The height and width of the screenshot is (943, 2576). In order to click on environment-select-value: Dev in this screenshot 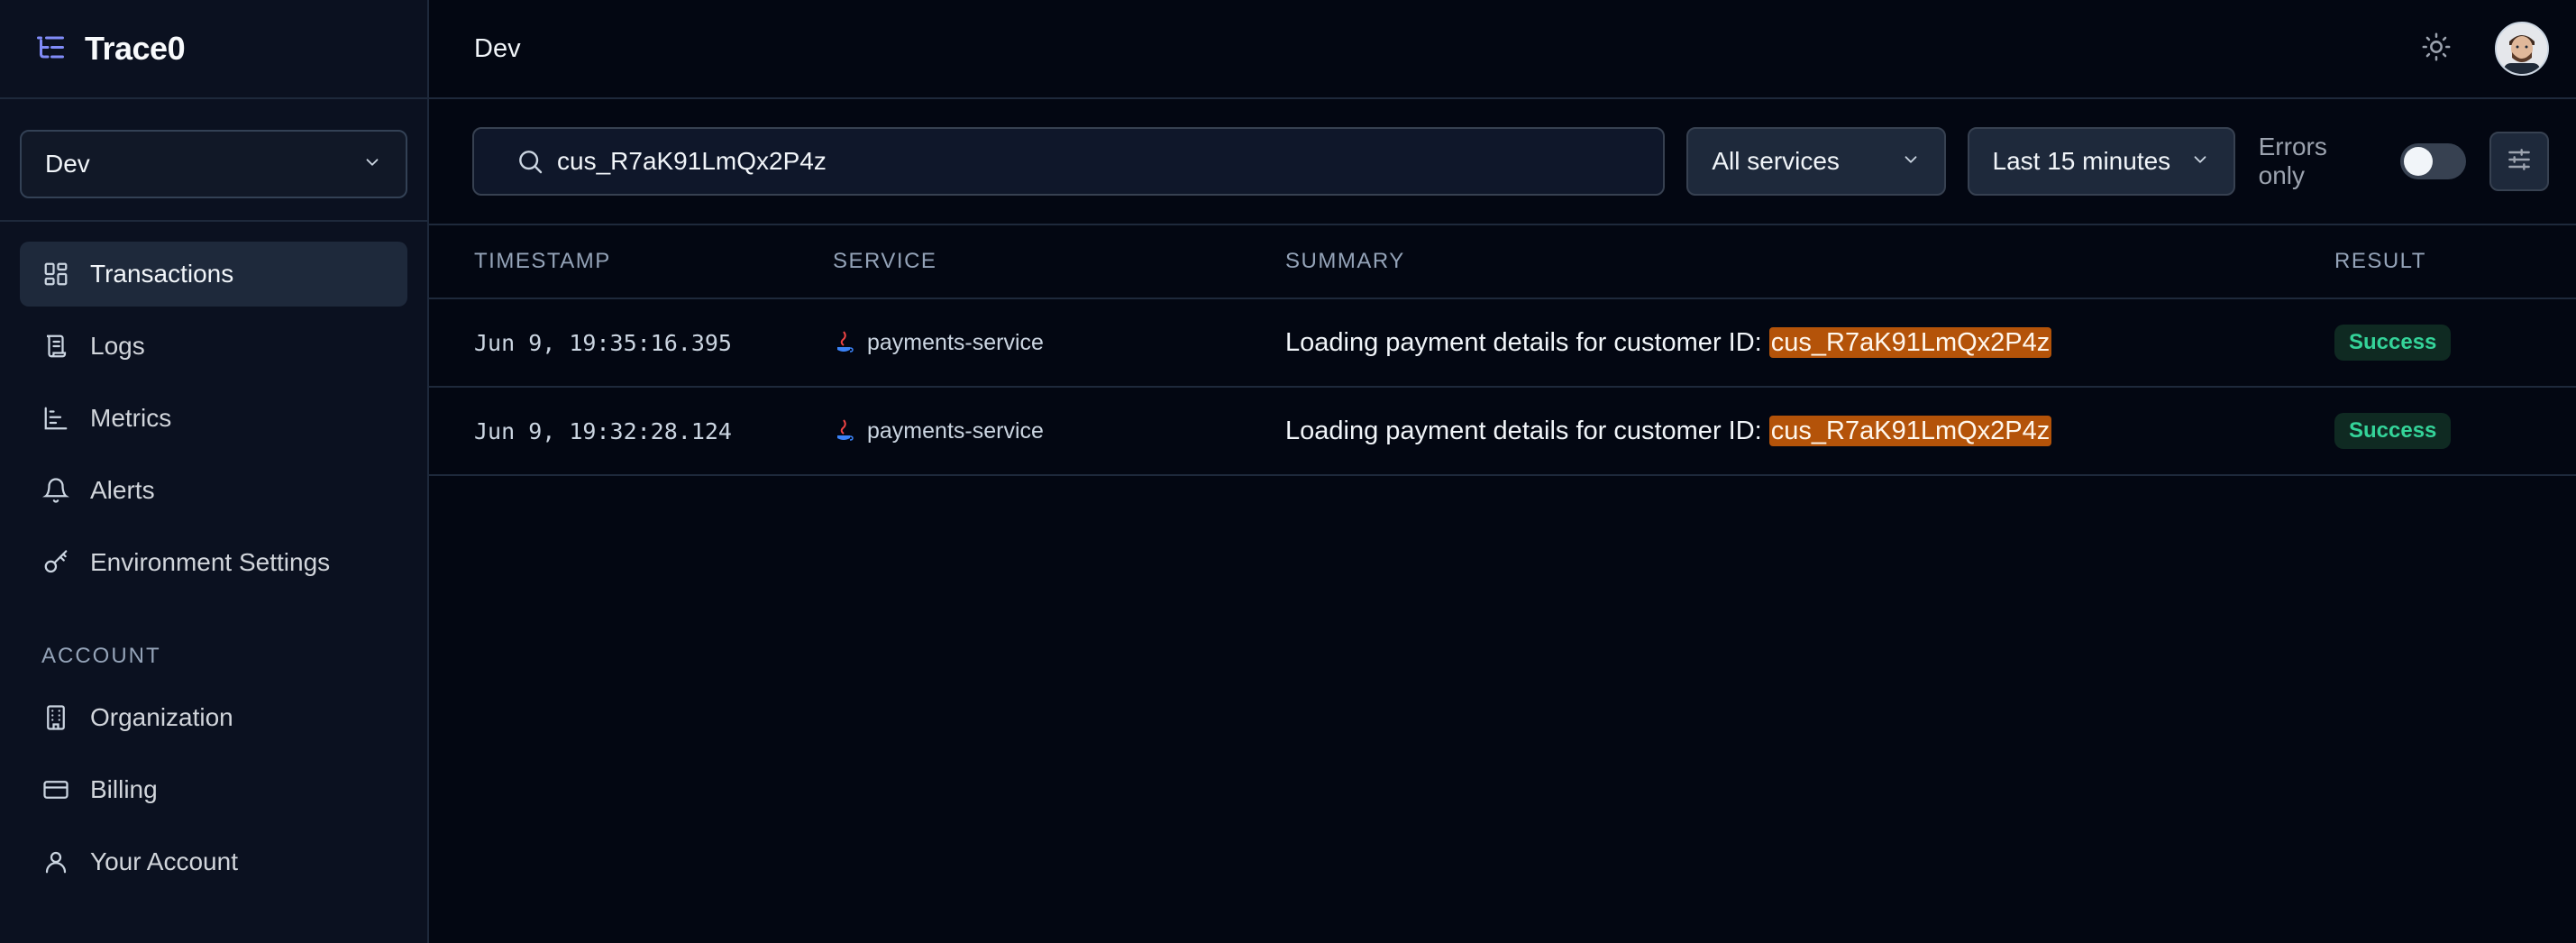, I will do `click(67, 164)`.